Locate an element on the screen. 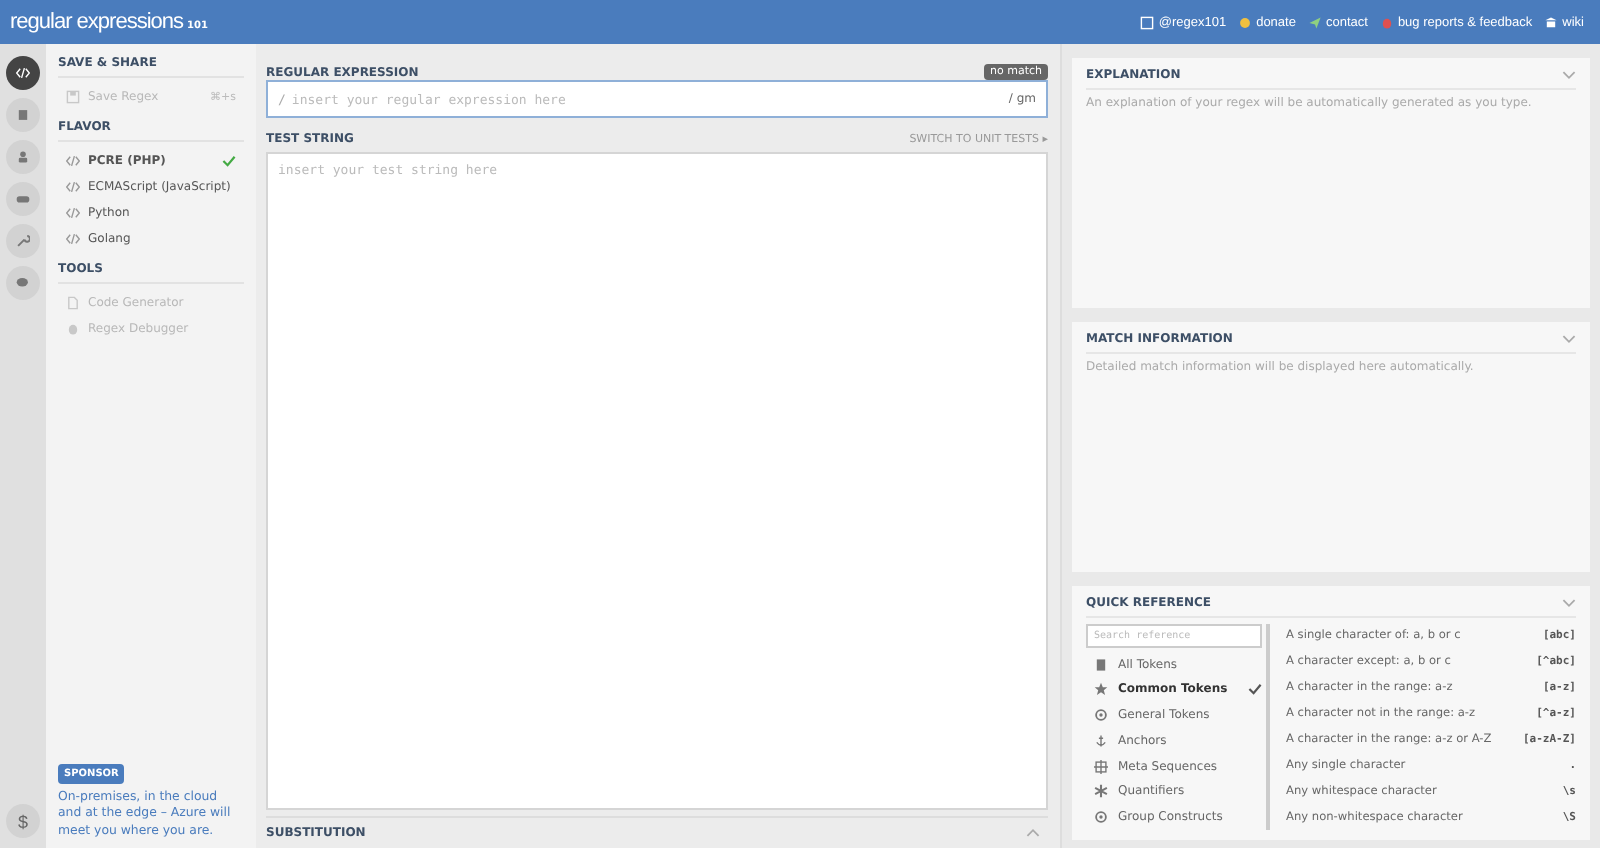  wrench-icon is located at coordinates (23, 241).